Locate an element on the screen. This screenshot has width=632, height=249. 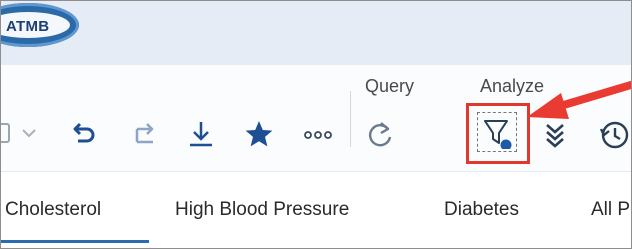
redo-icon is located at coordinates (145, 134).